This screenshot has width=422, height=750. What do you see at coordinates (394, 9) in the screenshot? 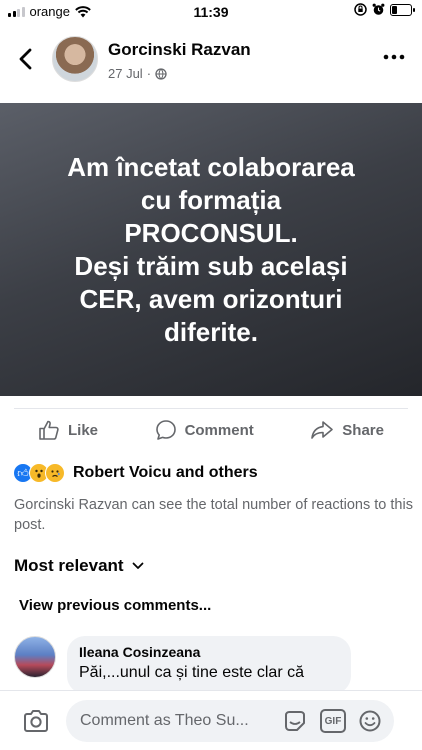
I see `battery-fill` at bounding box center [394, 9].